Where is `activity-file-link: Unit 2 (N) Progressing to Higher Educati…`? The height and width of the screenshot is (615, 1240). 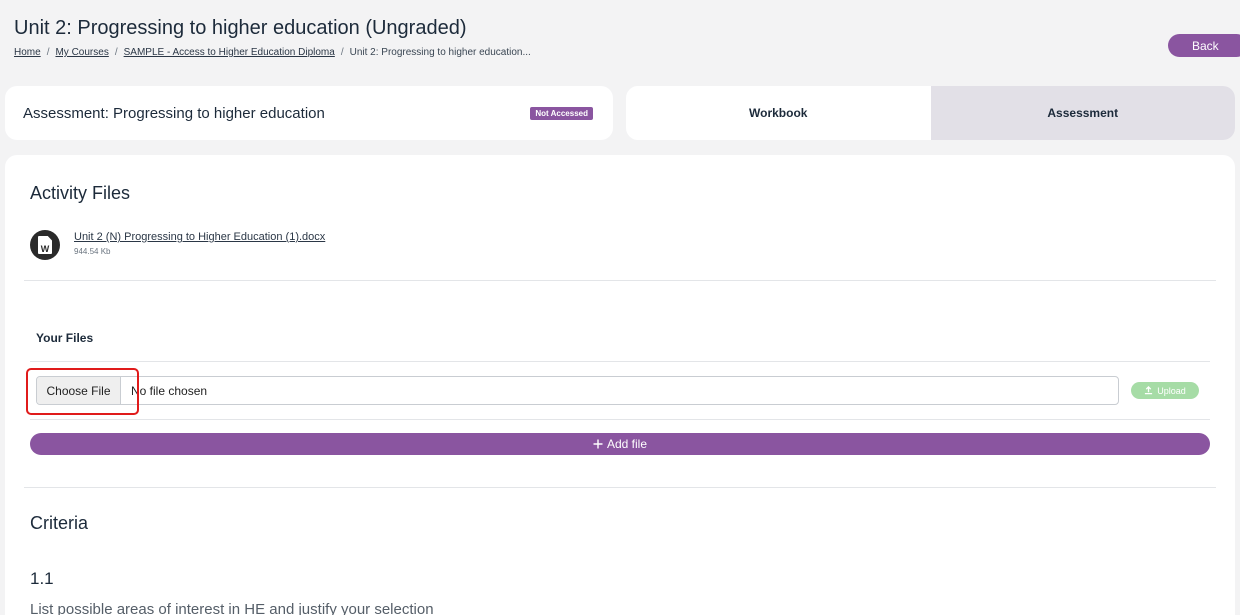
activity-file-link: Unit 2 (N) Progressing to Higher Educati… is located at coordinates (199, 237).